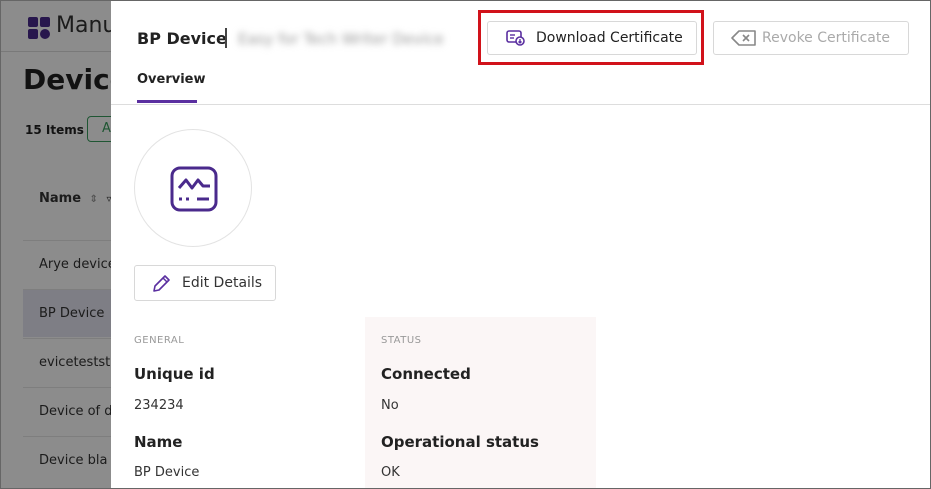  I want to click on revoke-certificate-label: Revoke Certificate, so click(826, 38).